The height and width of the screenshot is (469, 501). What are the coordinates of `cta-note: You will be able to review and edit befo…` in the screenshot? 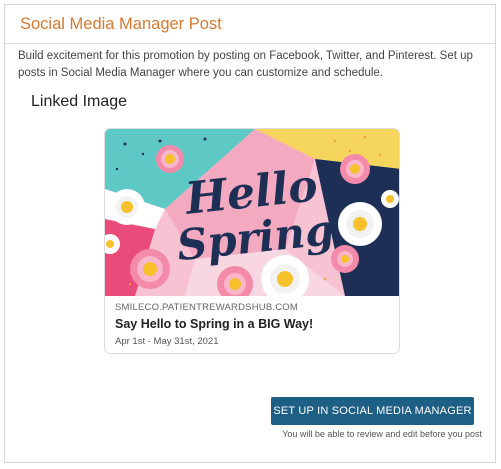 It's located at (382, 434).